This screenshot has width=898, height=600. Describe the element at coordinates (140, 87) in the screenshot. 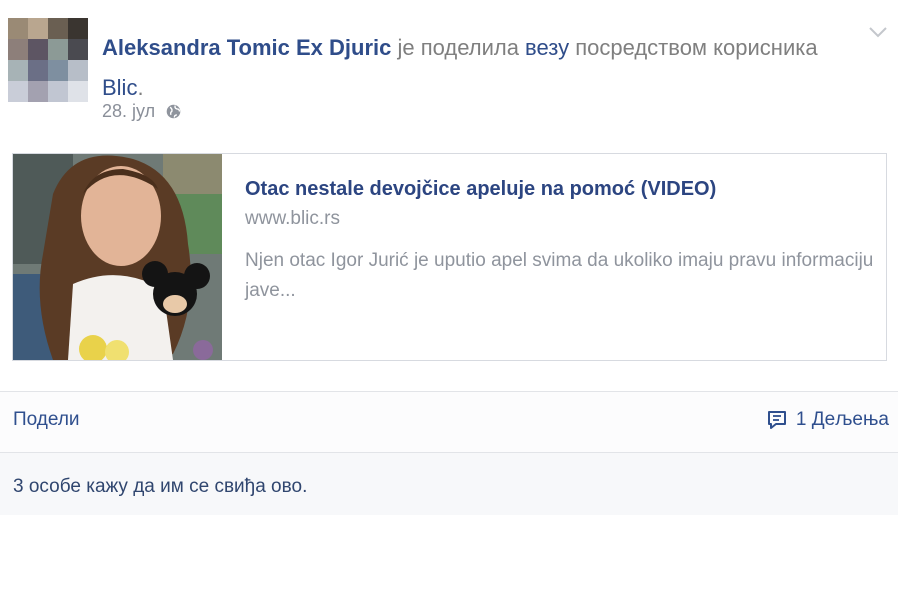

I see `headline-period: .` at that location.